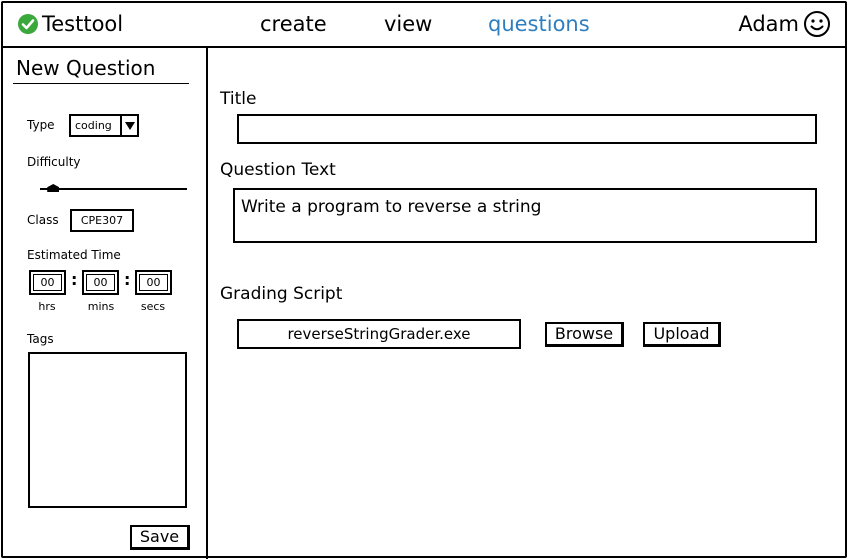 This screenshot has height=559, width=848. Describe the element at coordinates (86, 68) in the screenshot. I see `panel-title: New Question` at that location.